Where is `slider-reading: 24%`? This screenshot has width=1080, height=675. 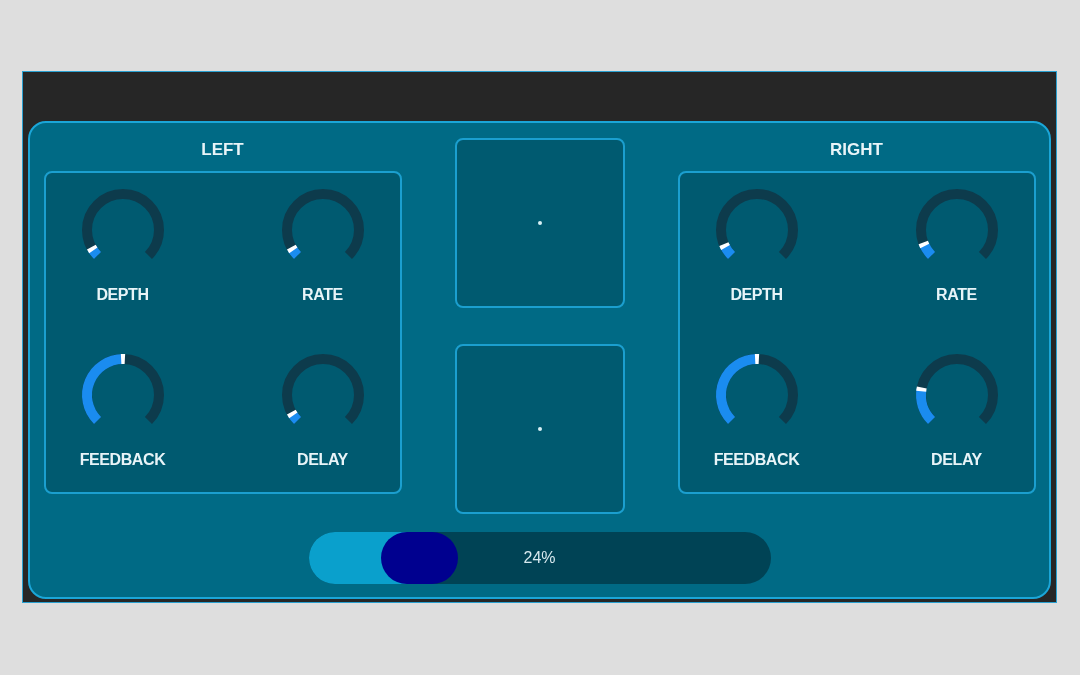 slider-reading: 24% is located at coordinates (539, 558).